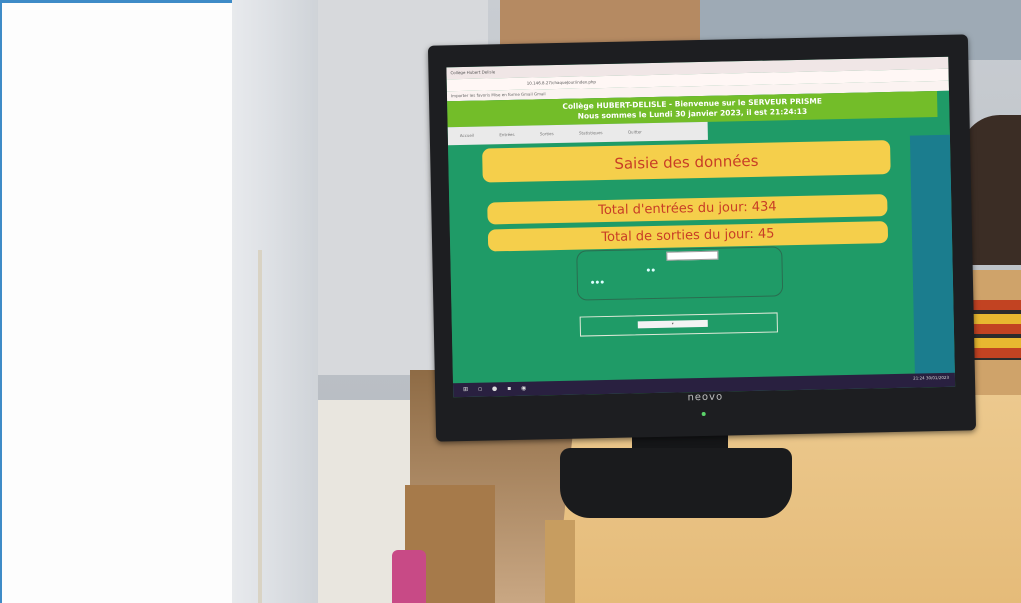  I want to click on total-sorties-badge: Total de sorties du jour: 45, so click(688, 236).